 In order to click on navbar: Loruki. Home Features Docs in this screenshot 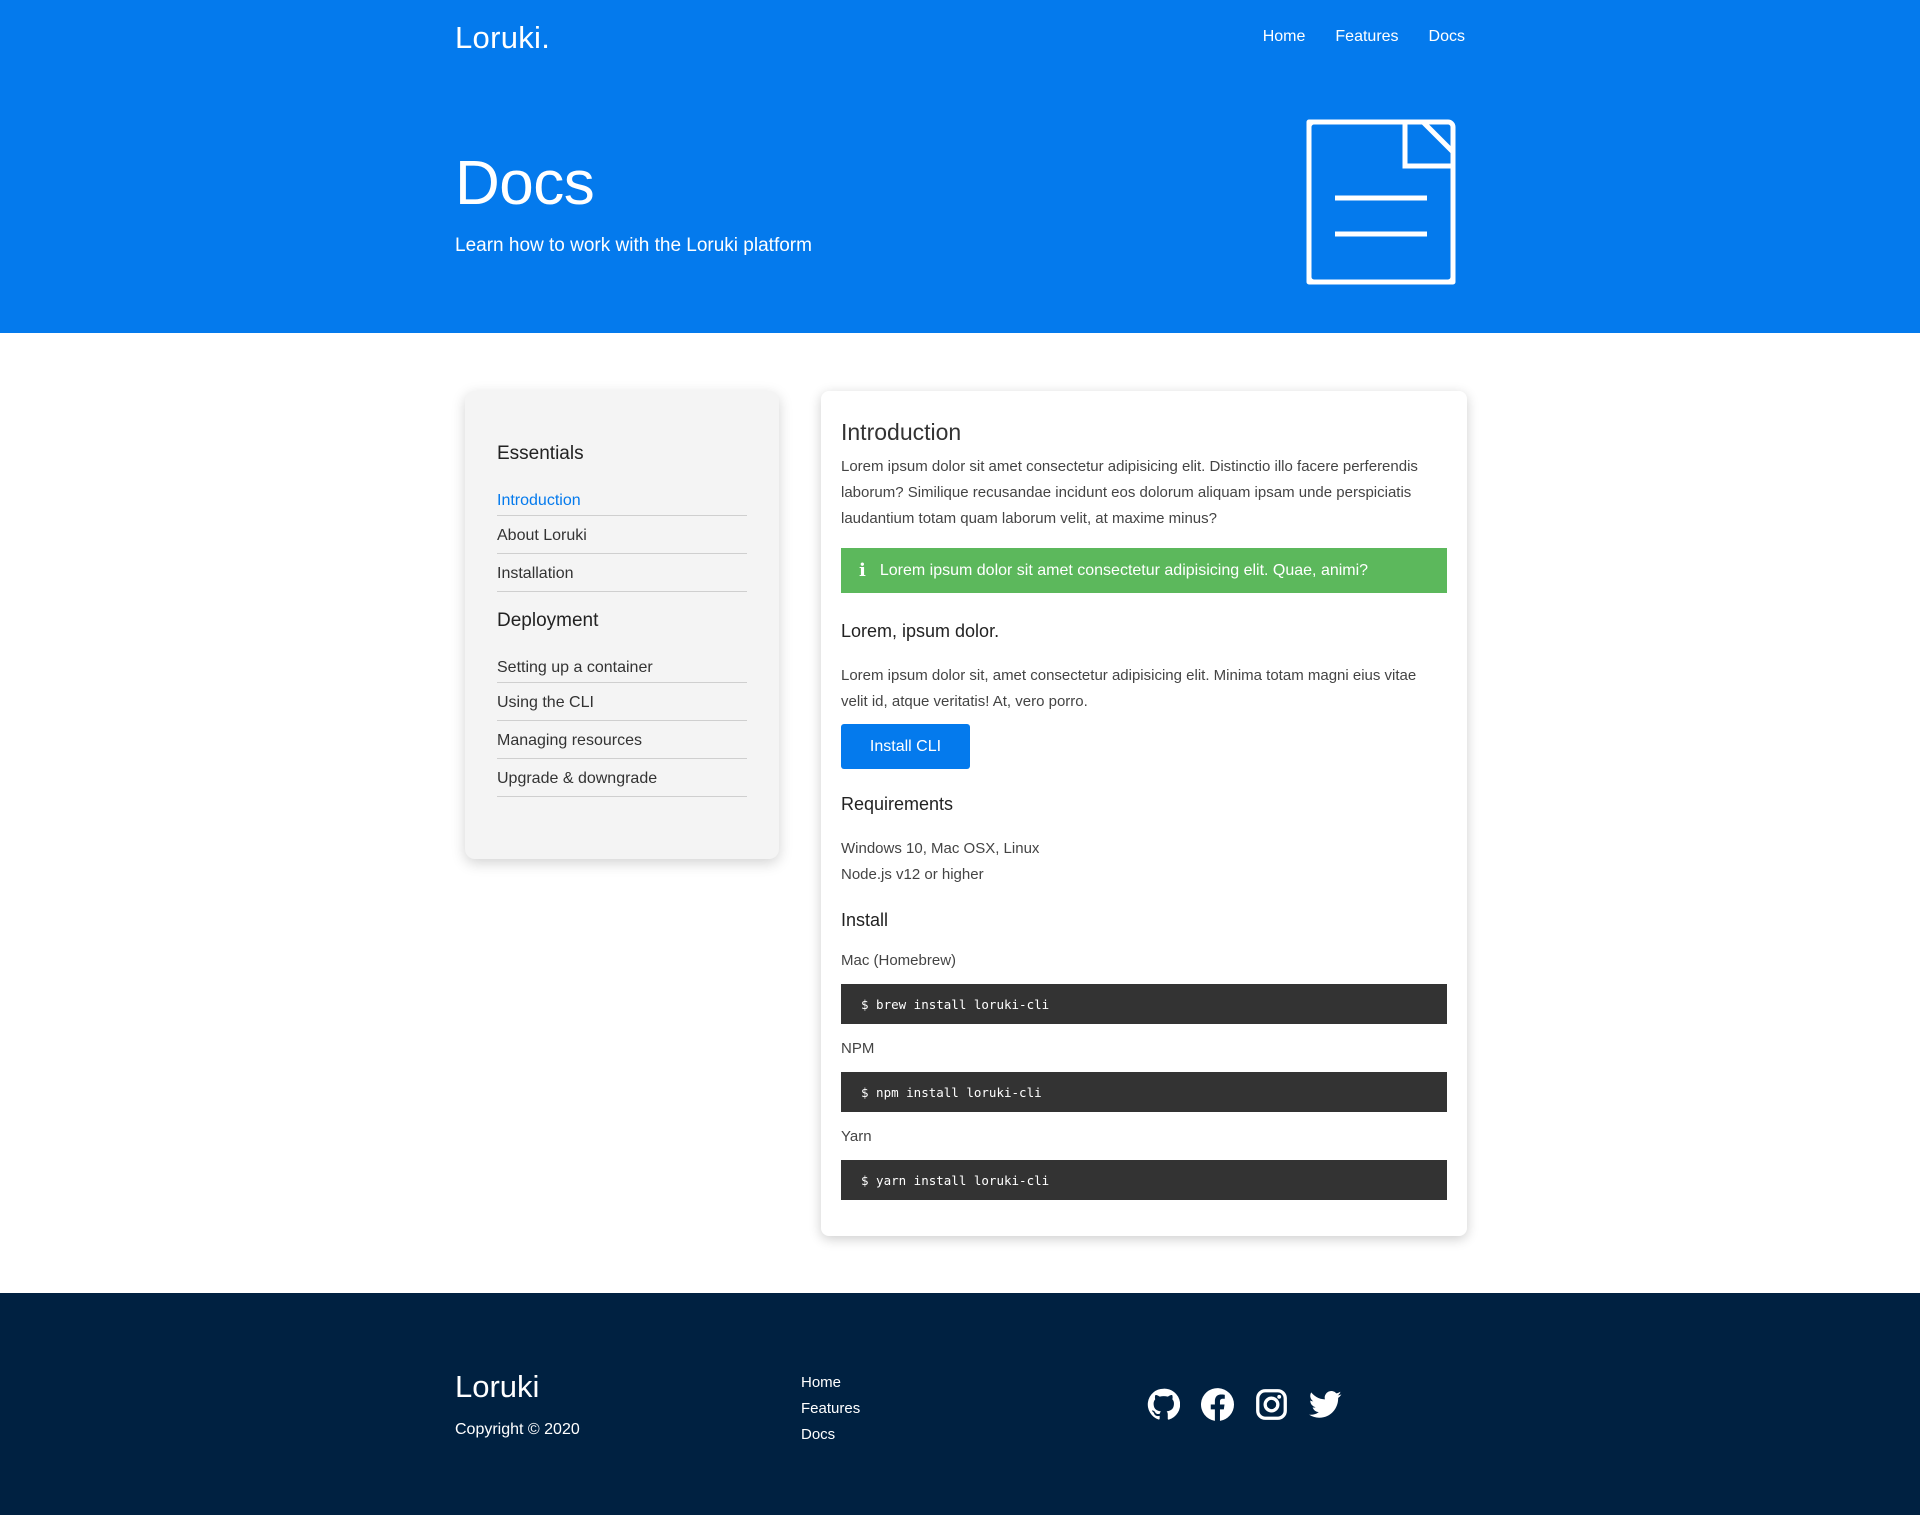, I will do `click(960, 37)`.